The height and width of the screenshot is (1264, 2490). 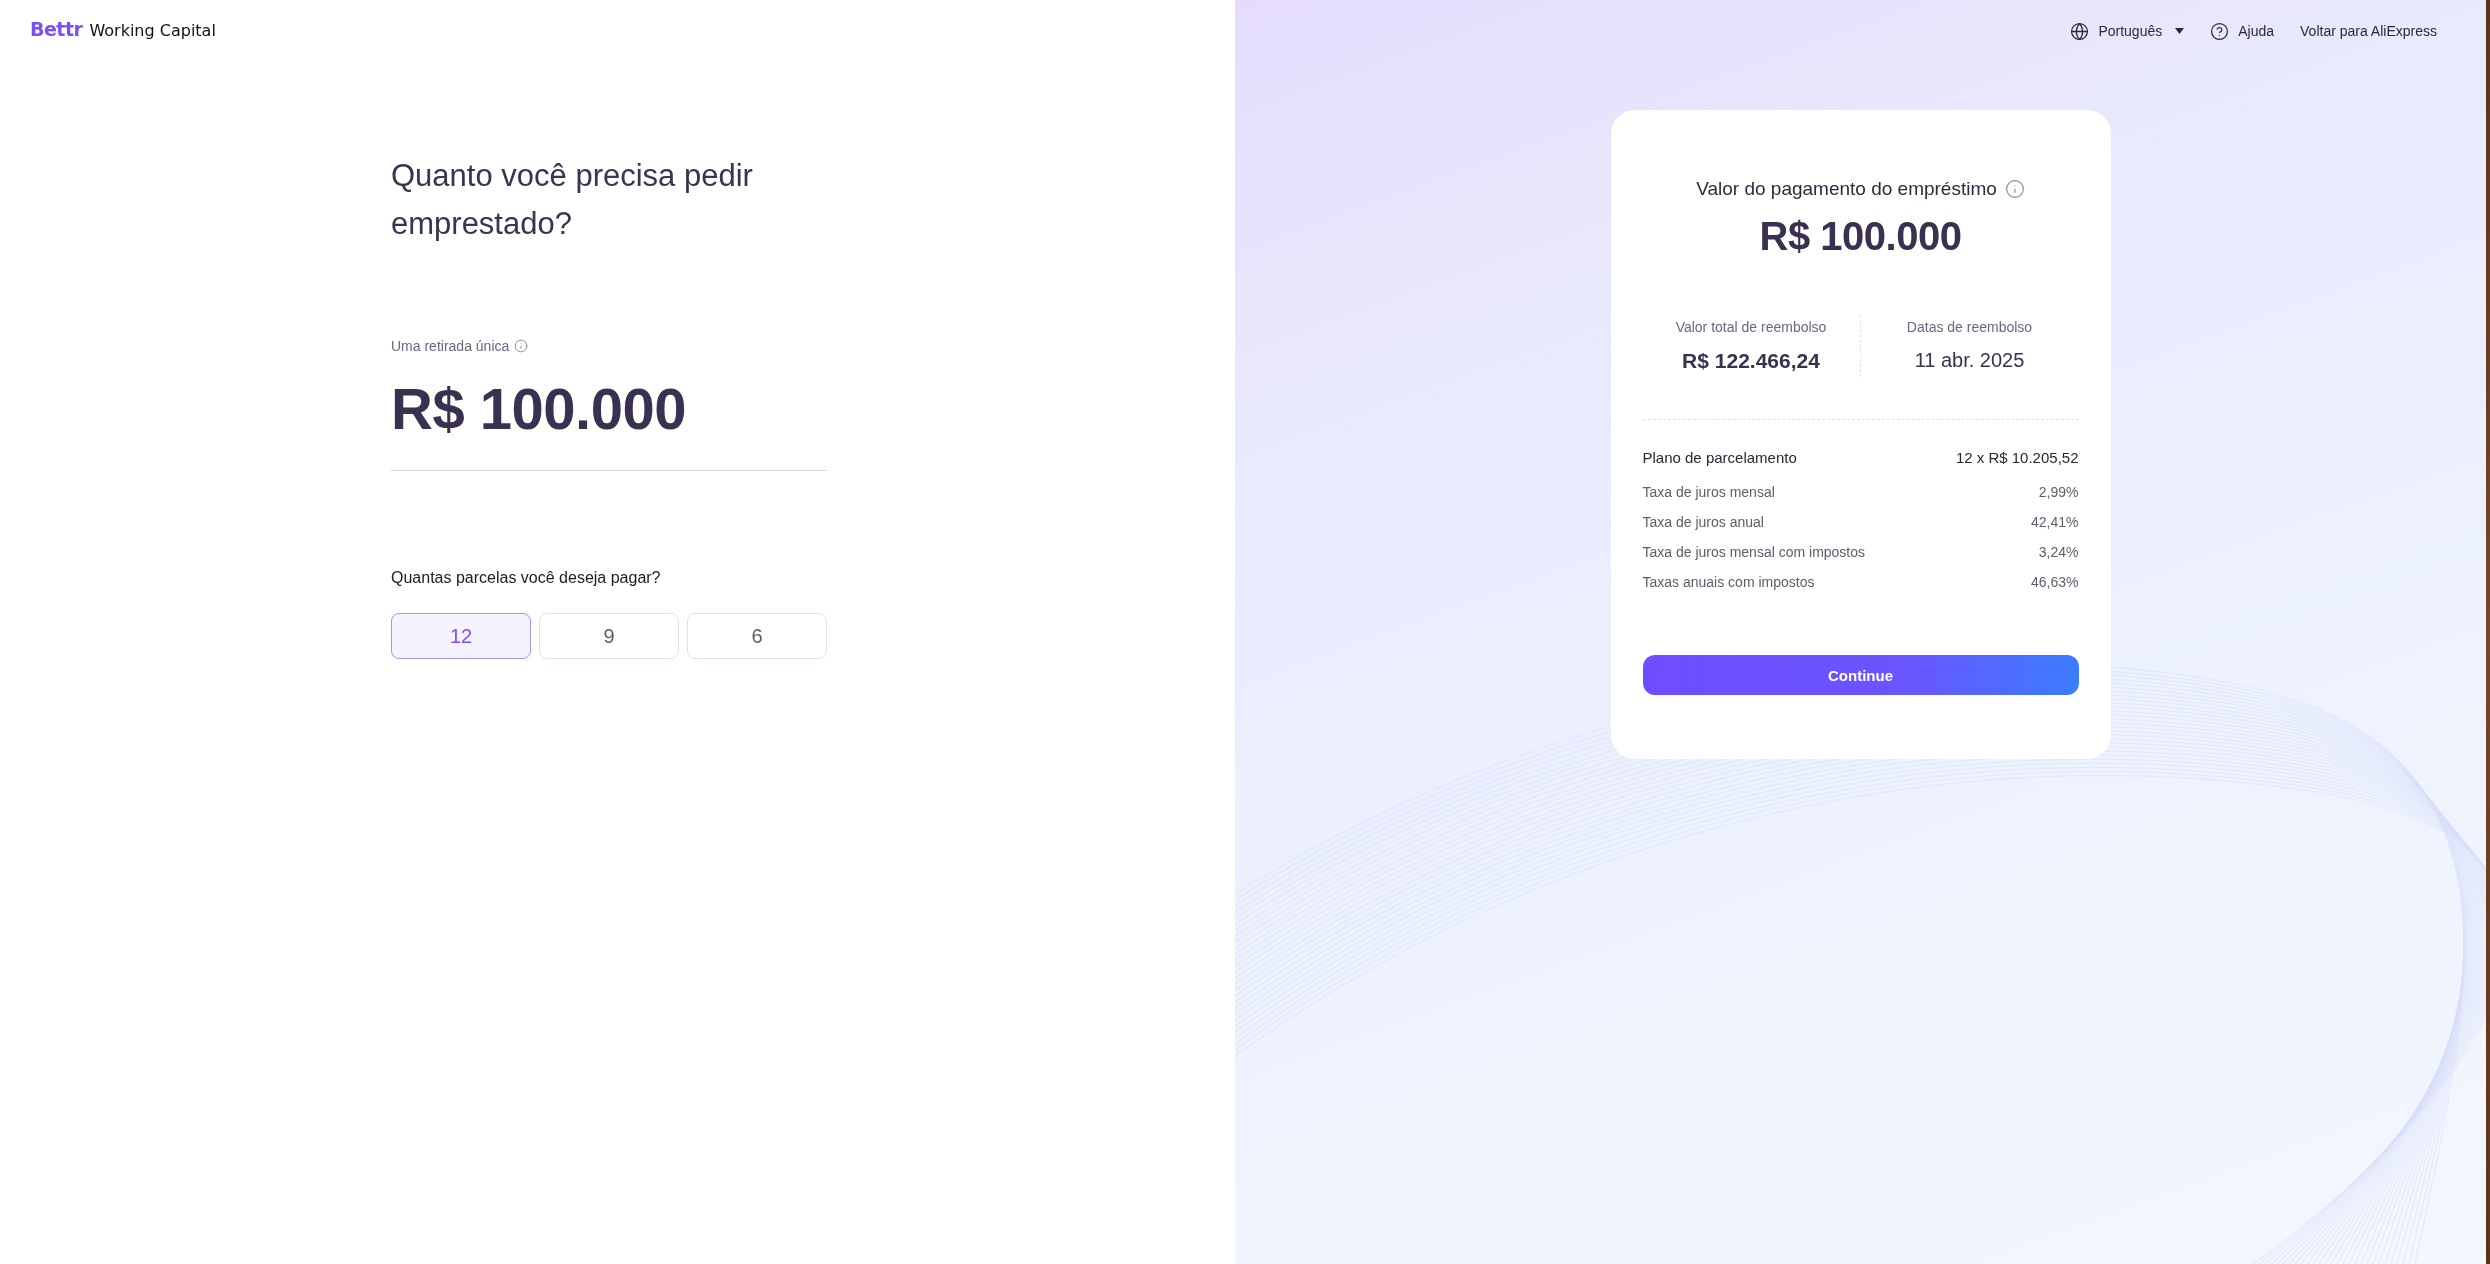 I want to click on language-selector: Português, so click(x=2127, y=31).